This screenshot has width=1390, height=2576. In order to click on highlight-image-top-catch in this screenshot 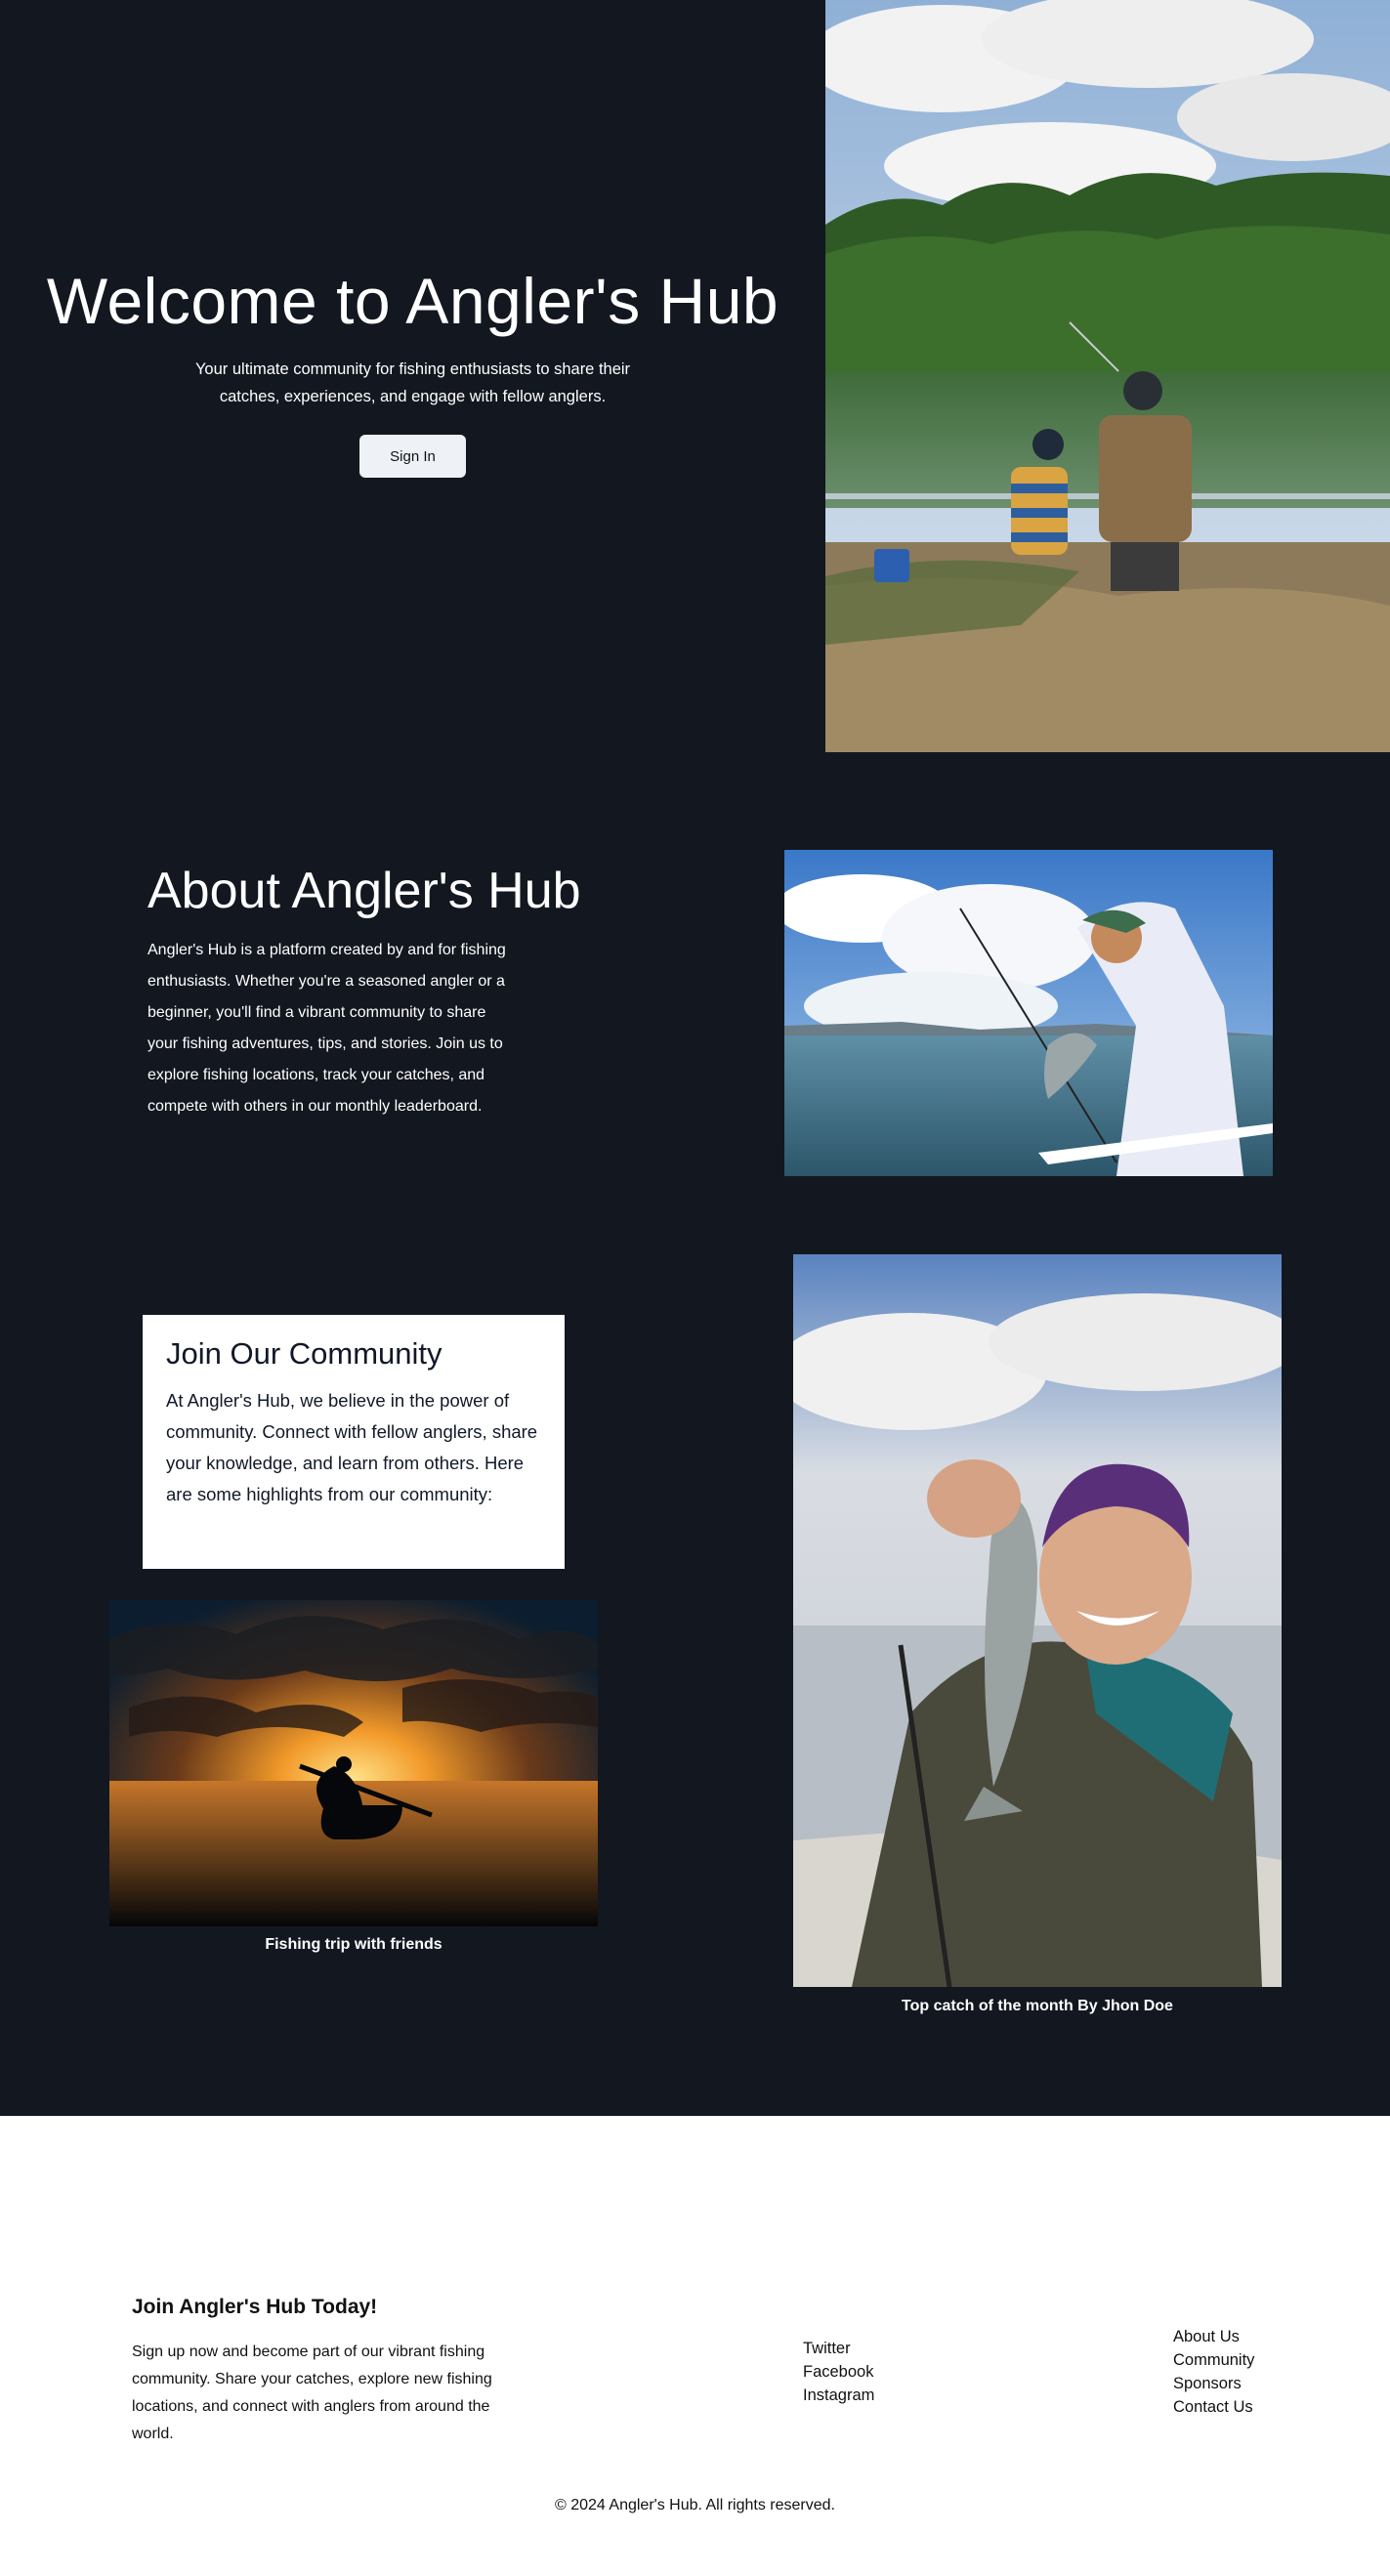, I will do `click(1037, 1620)`.